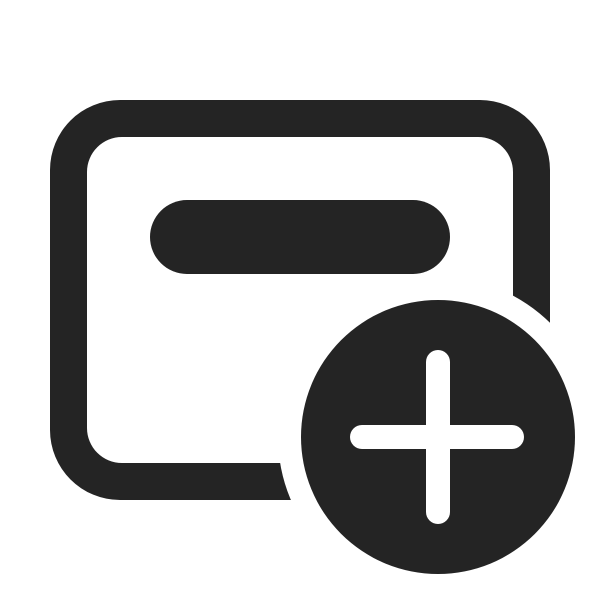 This screenshot has height=600, width=600. Describe the element at coordinates (300, 237) in the screenshot. I see `title-bar` at that location.